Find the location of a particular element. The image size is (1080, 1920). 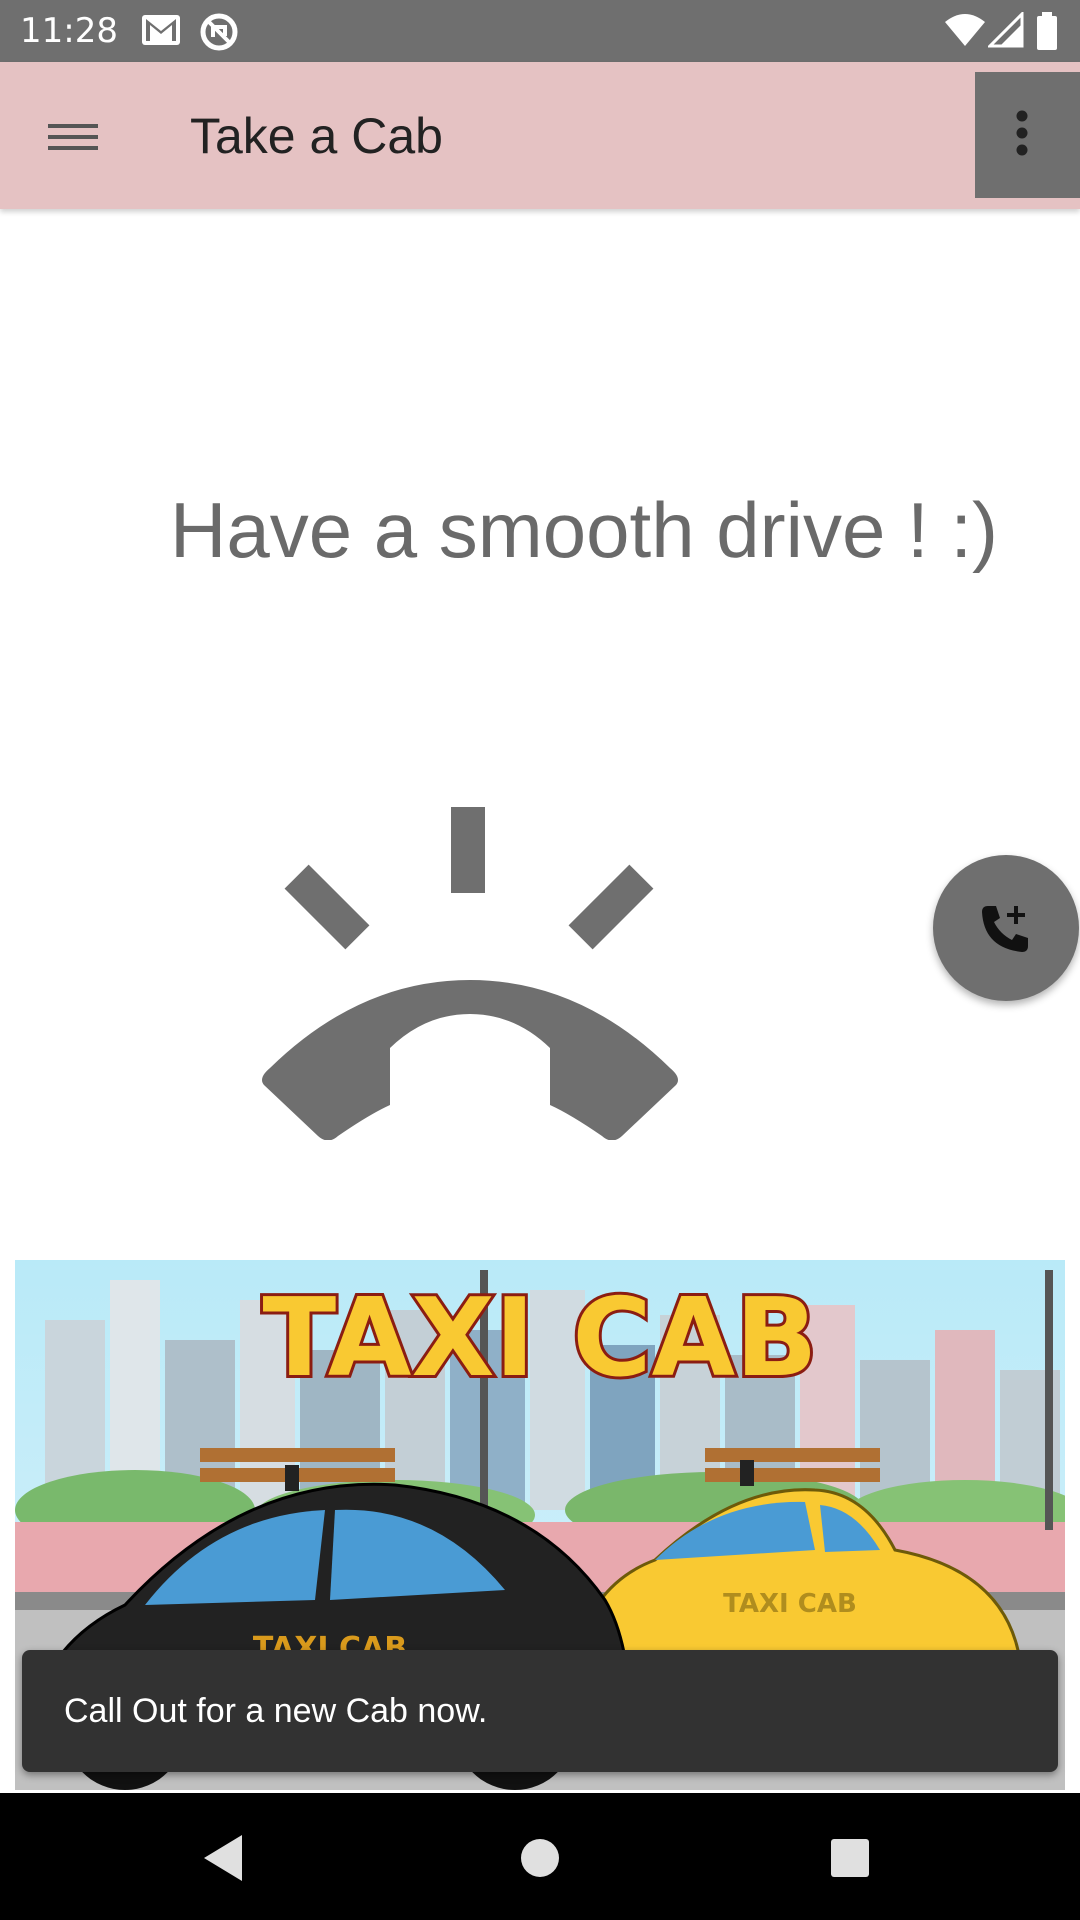

add-call-icon is located at coordinates (1005, 929).